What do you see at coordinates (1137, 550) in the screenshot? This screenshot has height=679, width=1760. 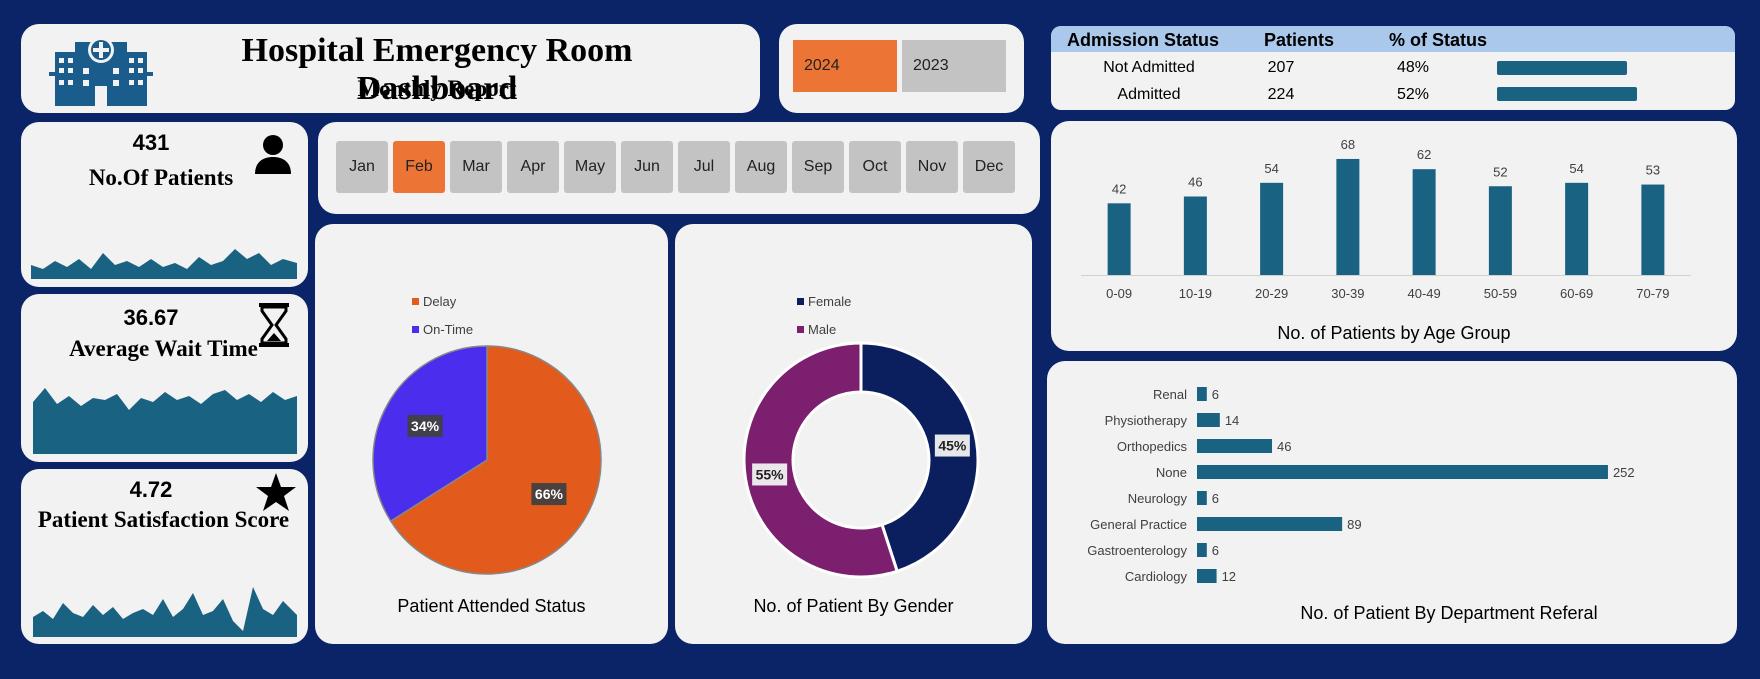 I see `y-tick-label: Gastroenterology` at bounding box center [1137, 550].